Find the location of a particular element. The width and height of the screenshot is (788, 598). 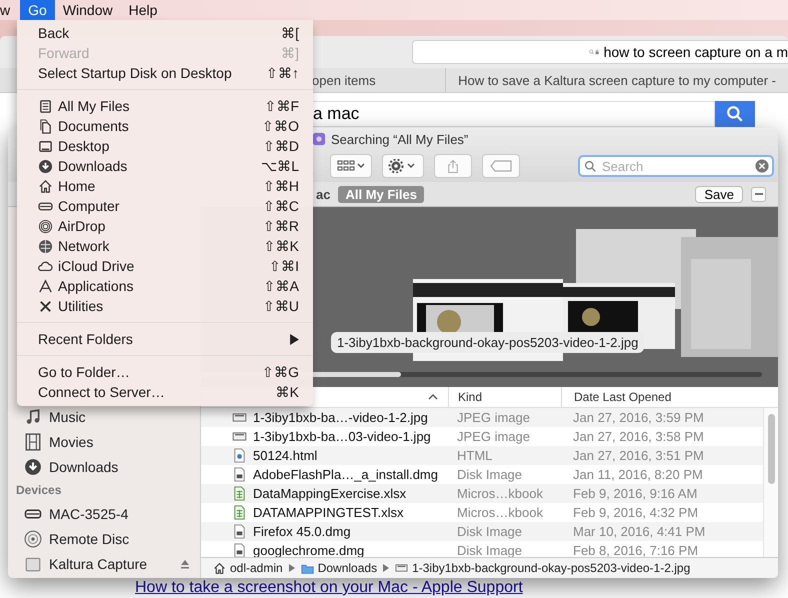

table-cell-text: Jan 27, 2016, 3:58 PM is located at coordinates (638, 437).